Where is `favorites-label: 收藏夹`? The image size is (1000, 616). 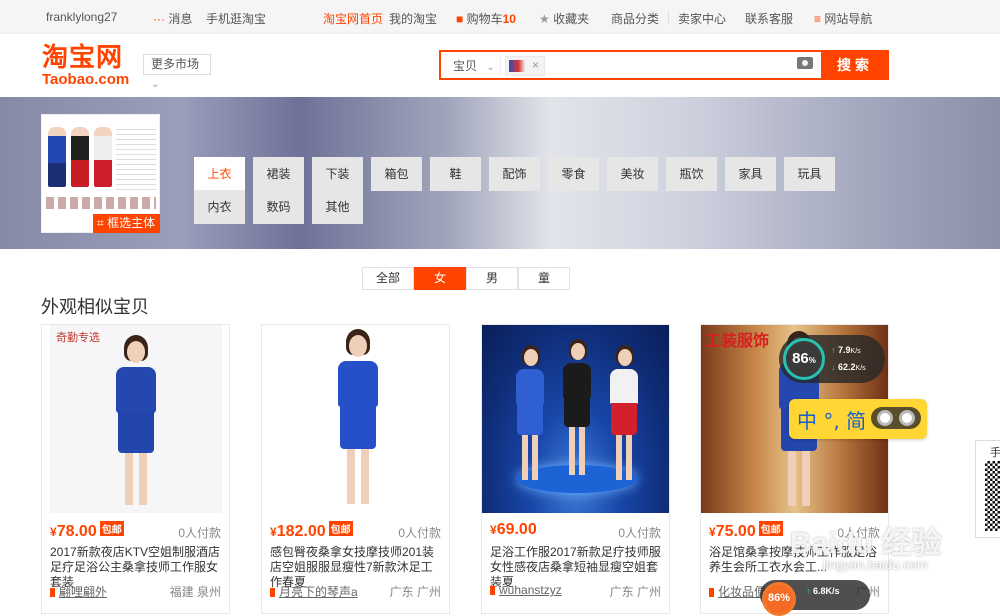 favorites-label: 收藏夹 is located at coordinates (571, 19).